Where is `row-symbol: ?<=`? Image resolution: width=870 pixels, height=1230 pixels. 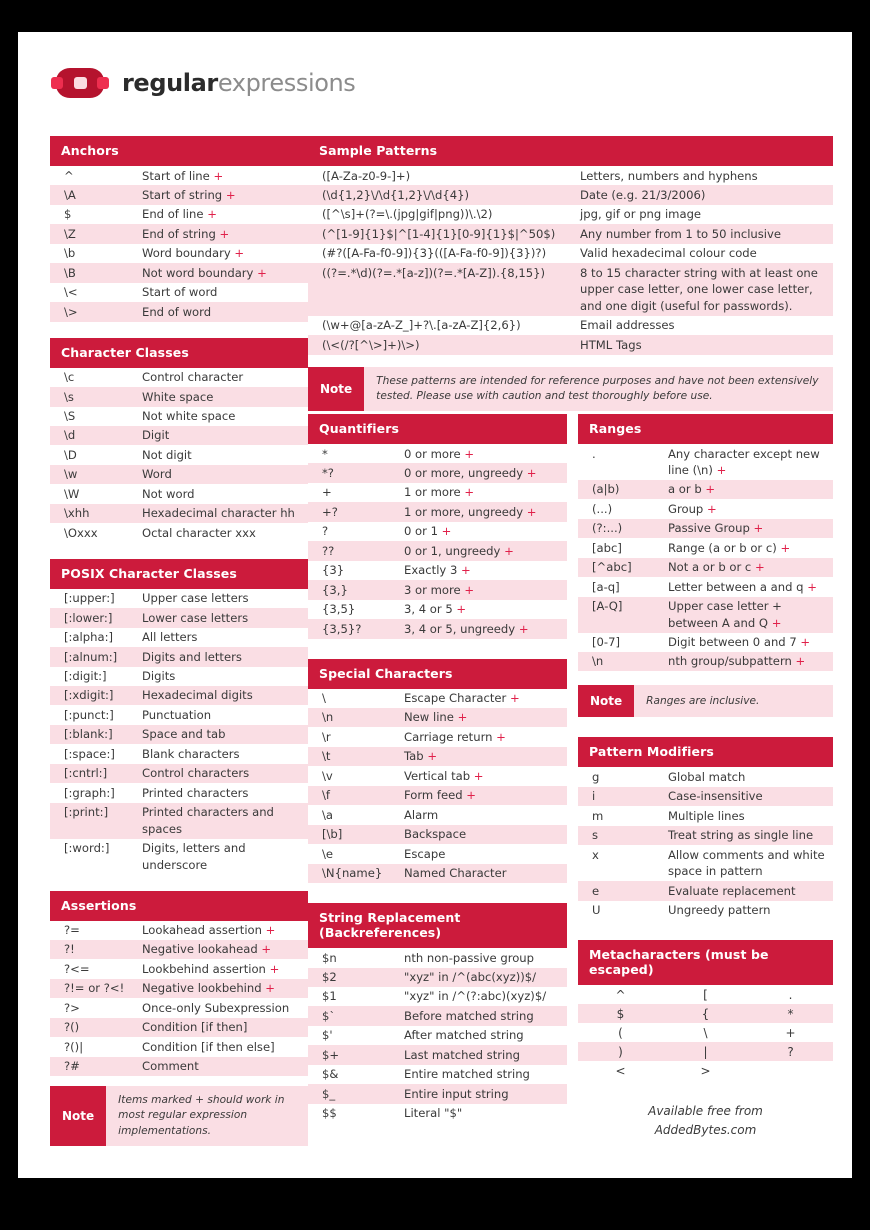 row-symbol: ?<= is located at coordinates (77, 968).